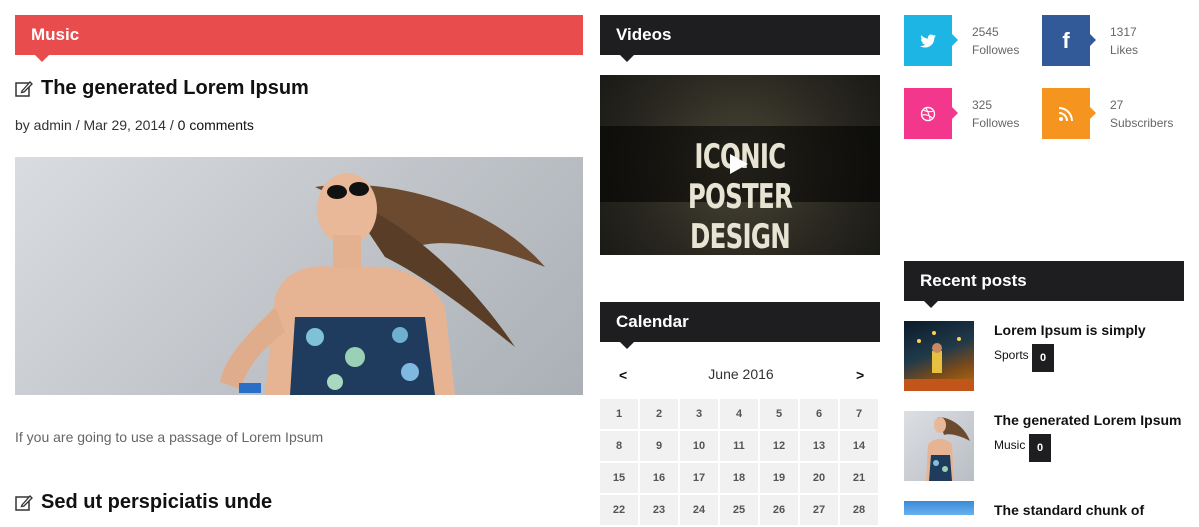  I want to click on calendar-day: 11, so click(739, 446).